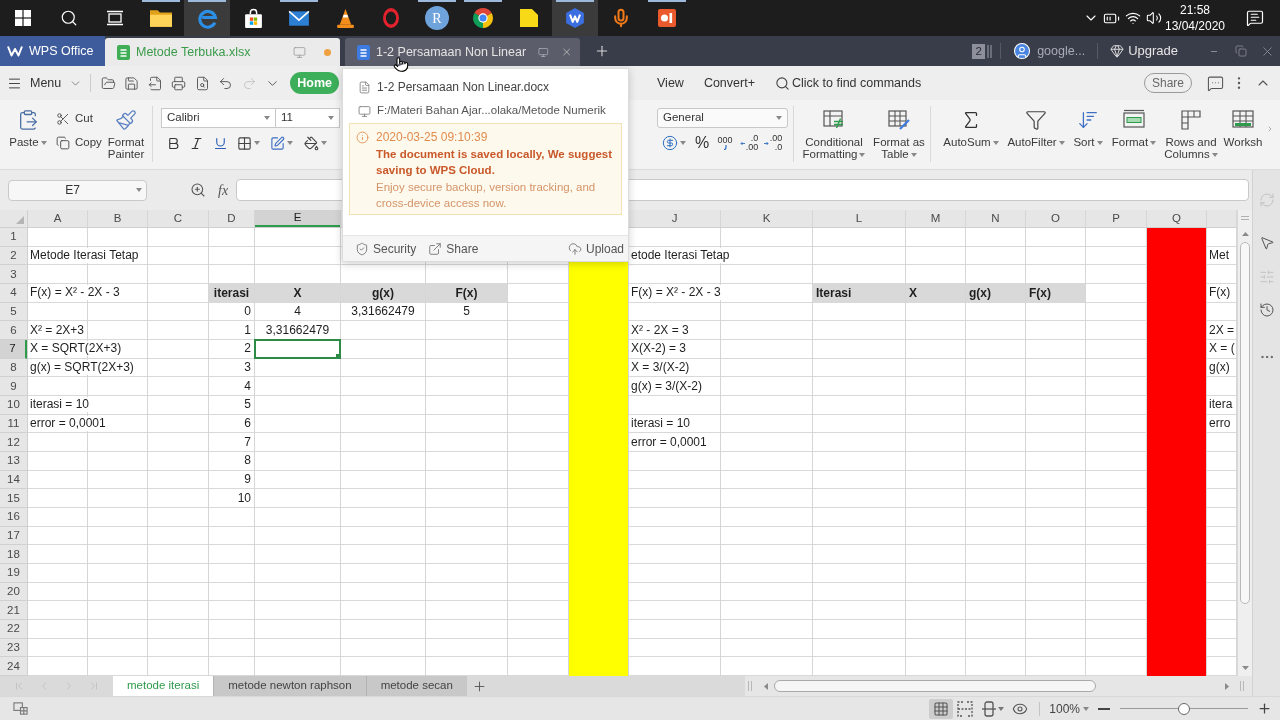 The height and width of the screenshot is (720, 1280). Describe the element at coordinates (1245, 234) in the screenshot. I see `up-arrow-icon` at that location.